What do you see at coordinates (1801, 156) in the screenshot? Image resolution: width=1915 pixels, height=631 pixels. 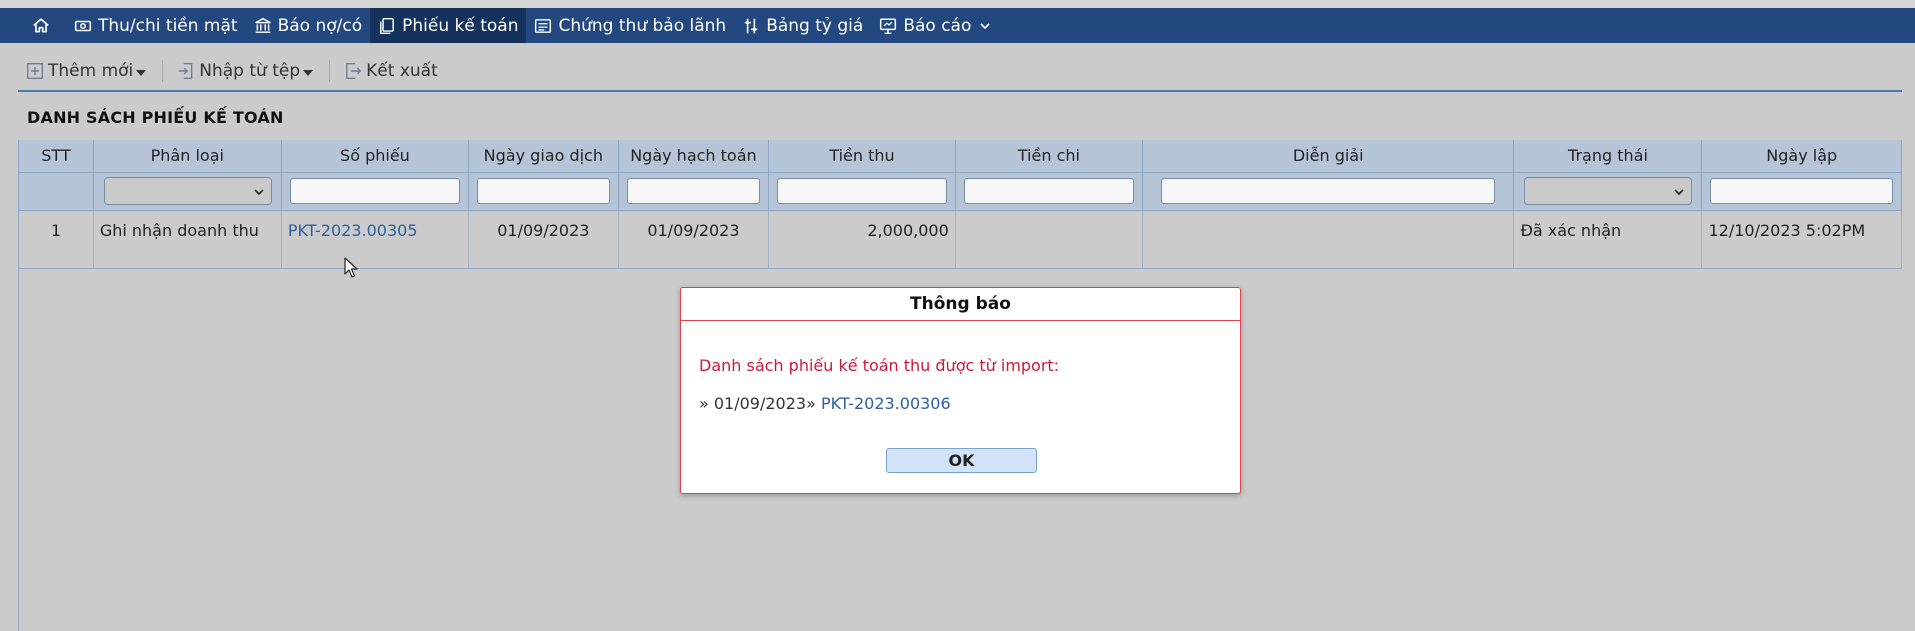 I see `col-header-created-at: Ngày lập` at bounding box center [1801, 156].